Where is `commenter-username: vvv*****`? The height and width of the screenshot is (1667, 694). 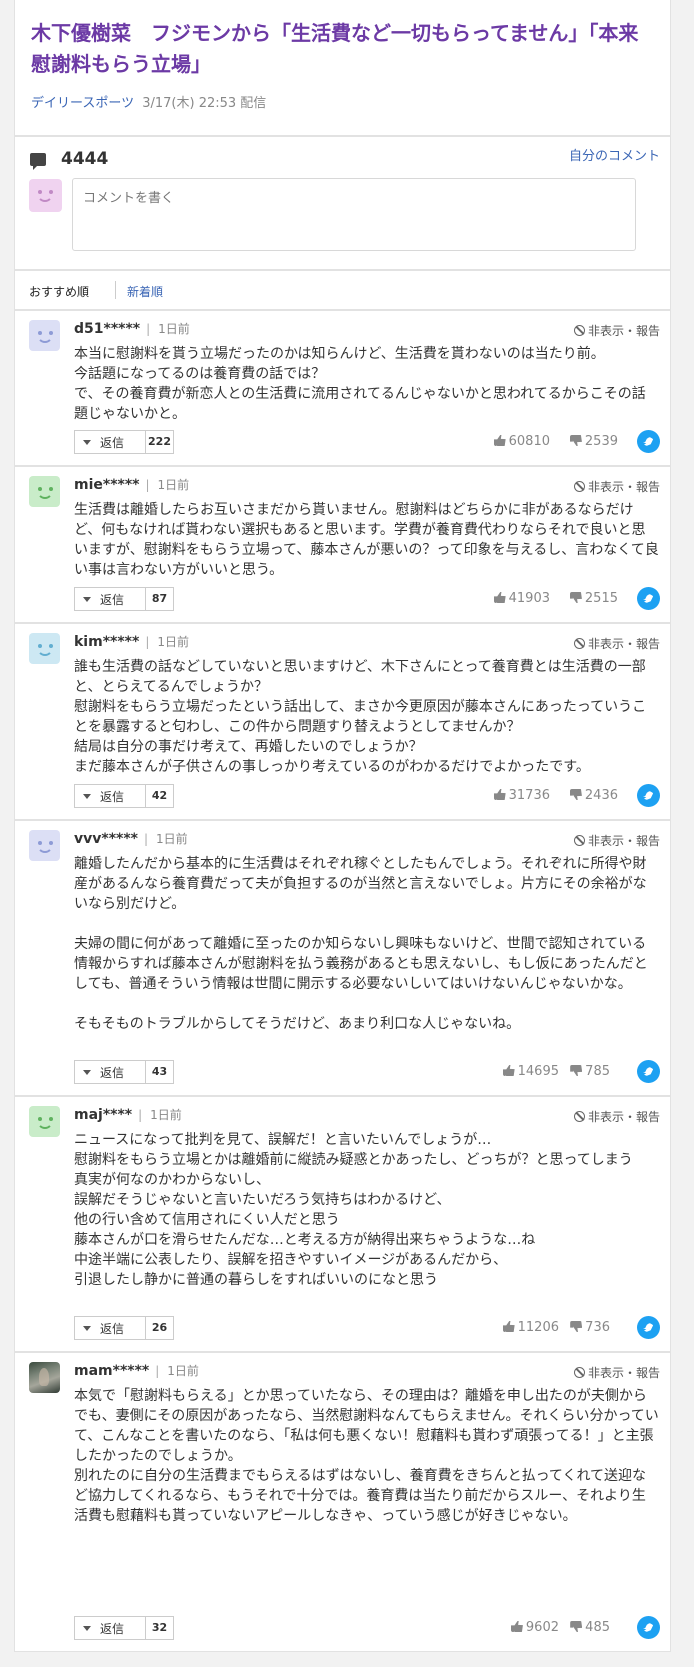 commenter-username: vvv***** is located at coordinates (106, 839).